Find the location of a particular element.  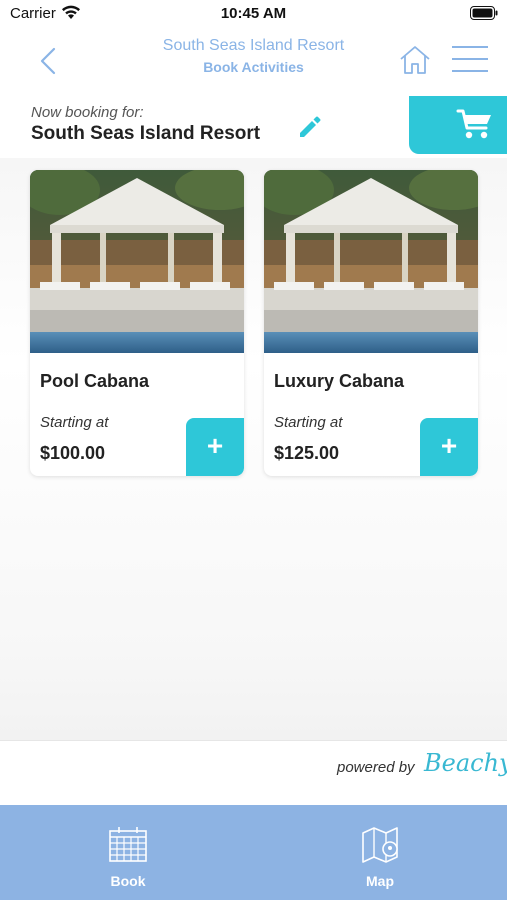

hamburger-menu-icon is located at coordinates (470, 59).